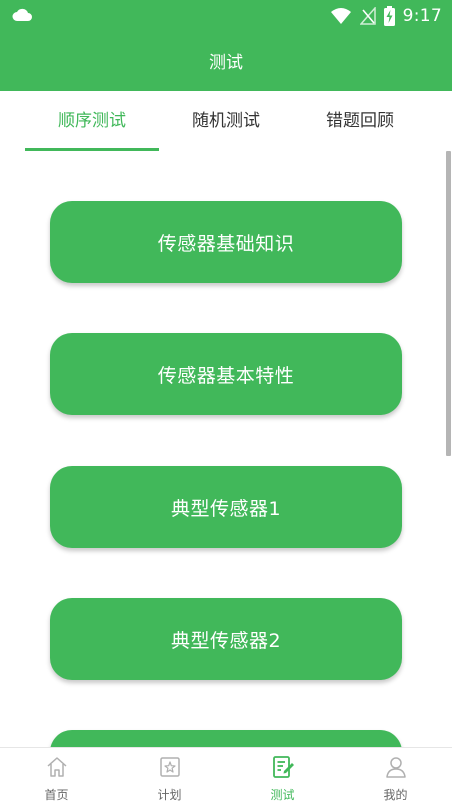  I want to click on bottom-nav: 首页 计划 测试 我的, so click(226, 776).